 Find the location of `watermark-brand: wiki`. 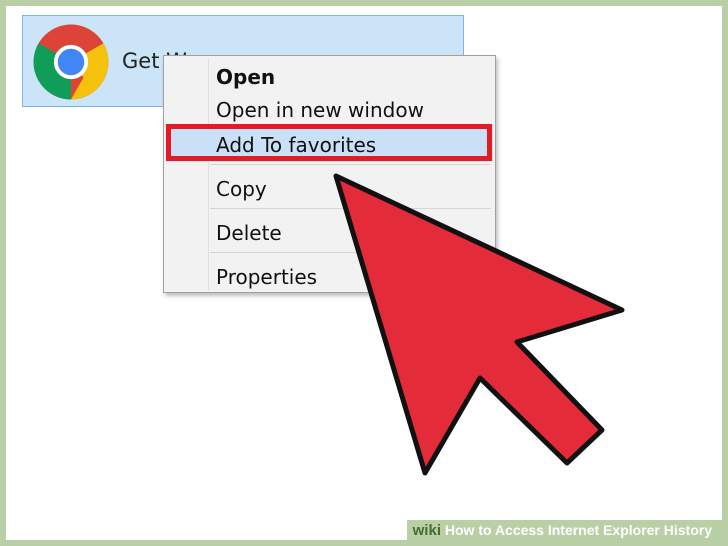

watermark-brand: wiki is located at coordinates (426, 530).